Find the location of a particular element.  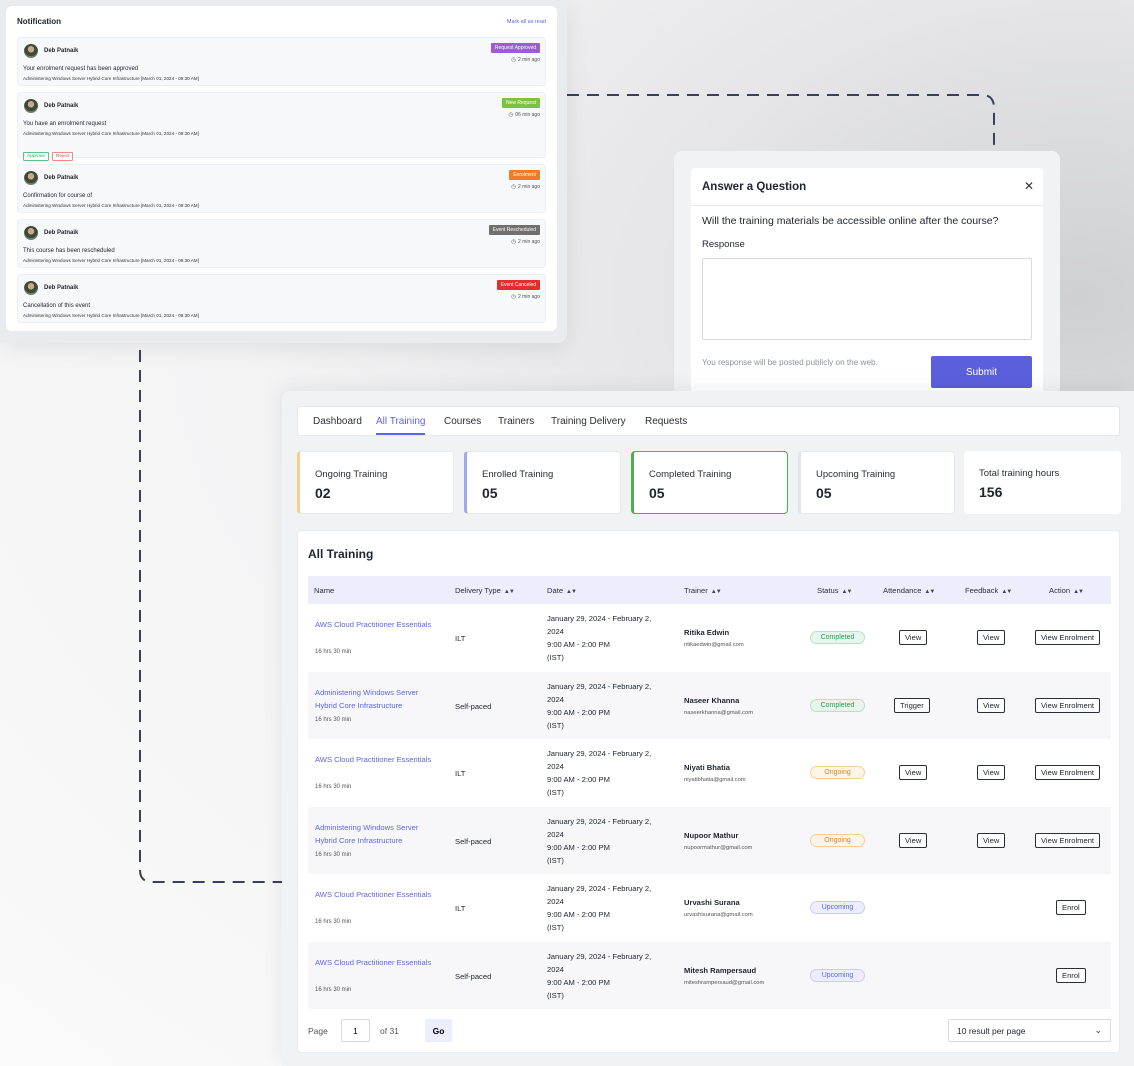

tab-dashboard: Dashboard is located at coordinates (337, 424).